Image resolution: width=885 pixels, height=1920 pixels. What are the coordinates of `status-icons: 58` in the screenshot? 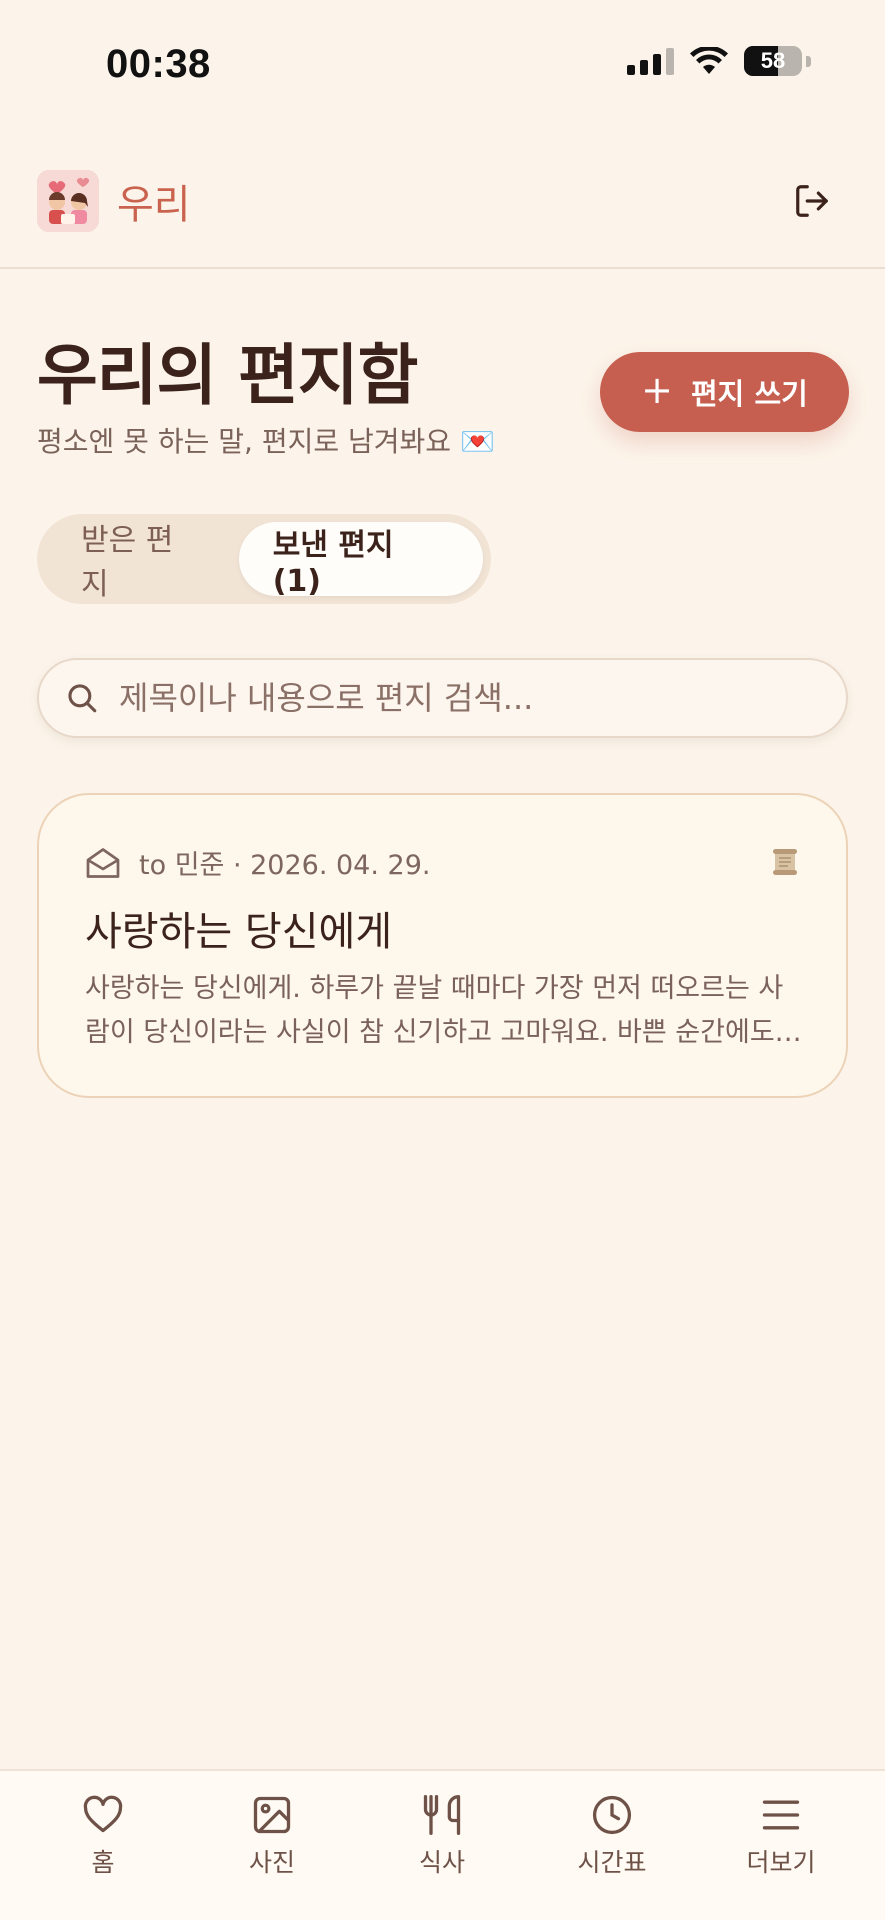 It's located at (719, 61).